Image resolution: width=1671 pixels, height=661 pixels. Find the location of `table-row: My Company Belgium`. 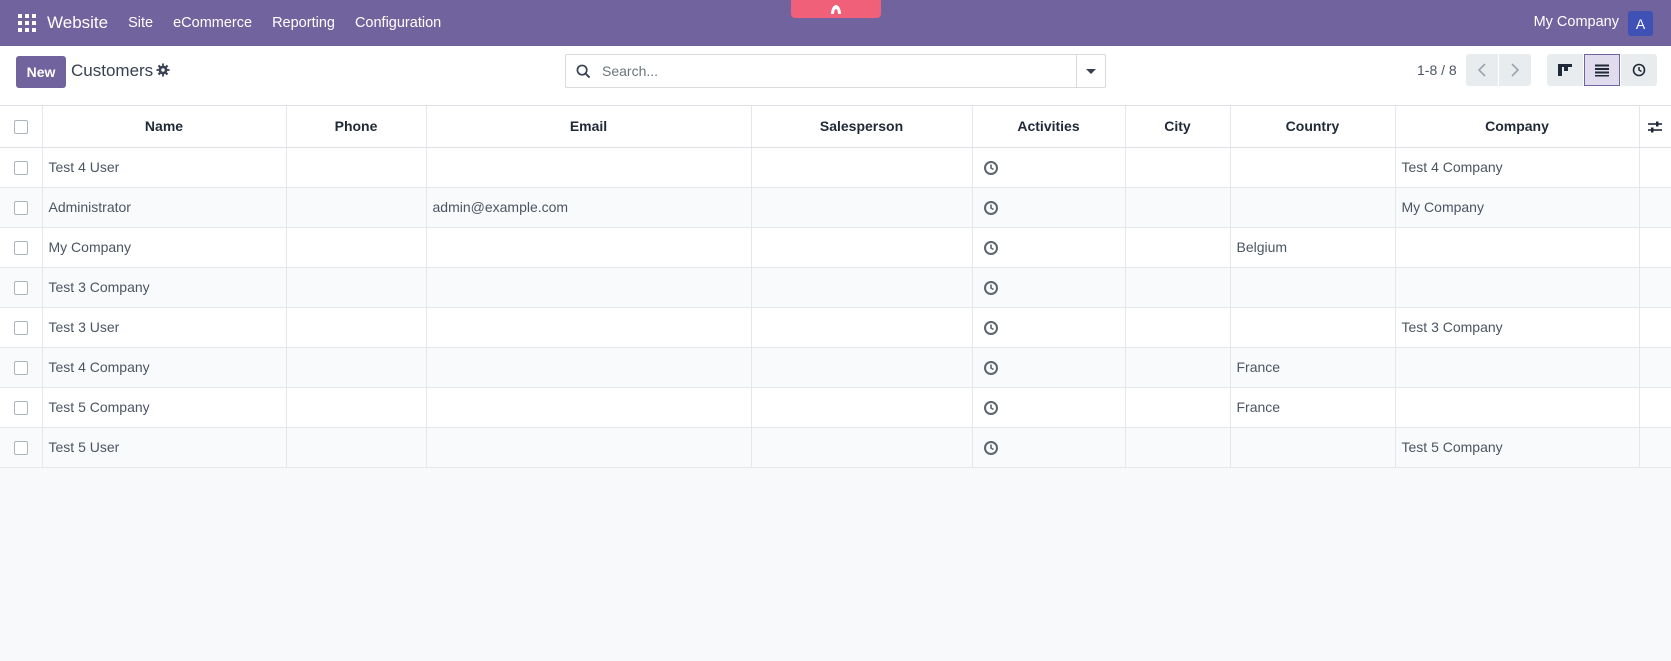

table-row: My Company Belgium is located at coordinates (835, 247).